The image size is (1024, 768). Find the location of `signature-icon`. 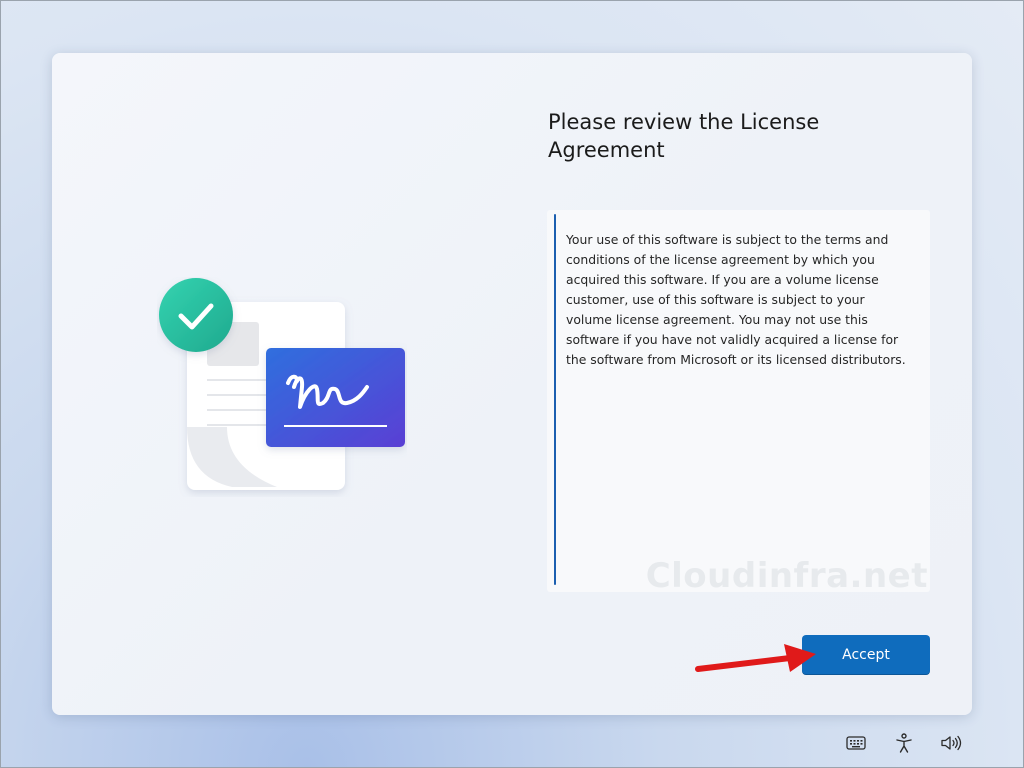

signature-icon is located at coordinates (335, 397).